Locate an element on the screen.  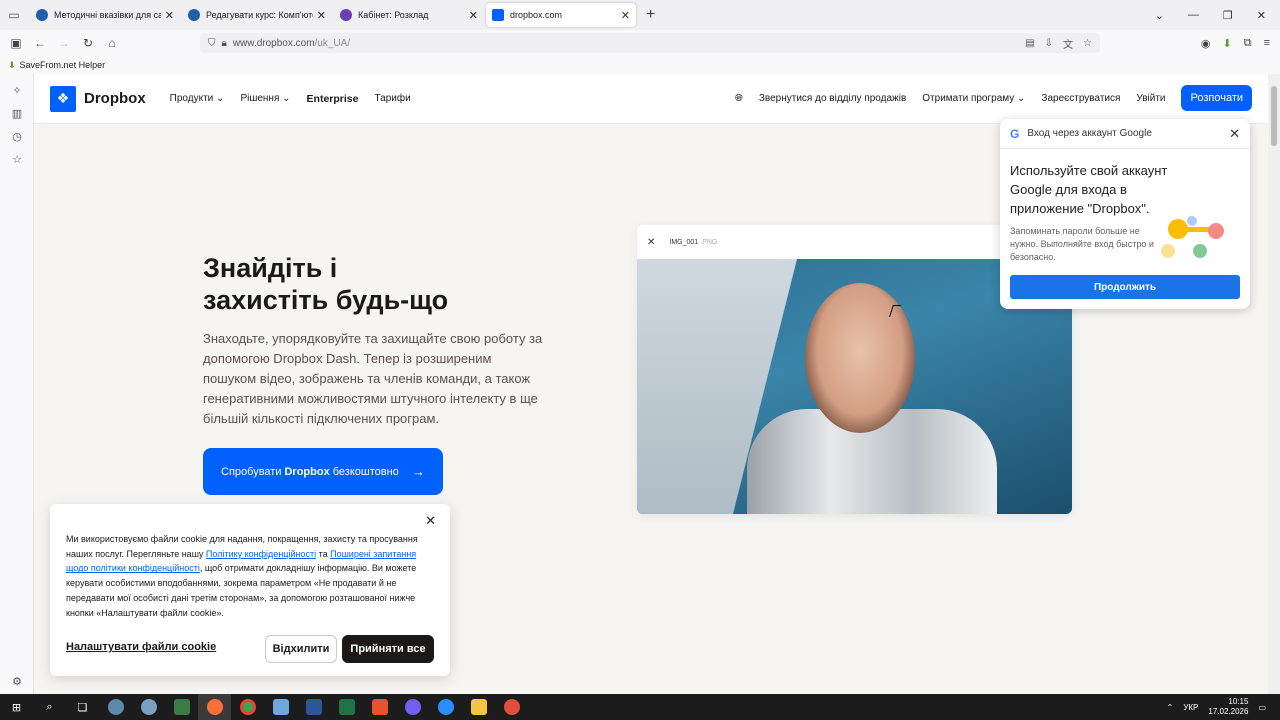
task-view-icon: ❏ is located at coordinates (82, 707).